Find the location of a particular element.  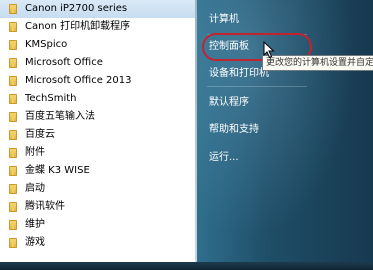

program-item: 百度云 is located at coordinates (97, 135).